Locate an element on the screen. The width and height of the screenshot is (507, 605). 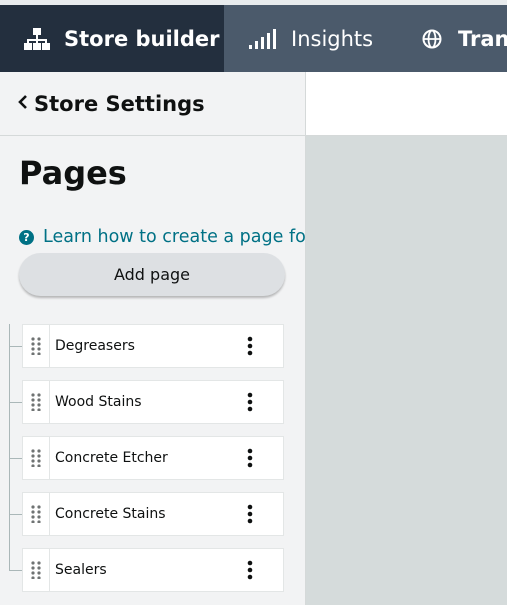
page-card: Sealers is located at coordinates (153, 570).